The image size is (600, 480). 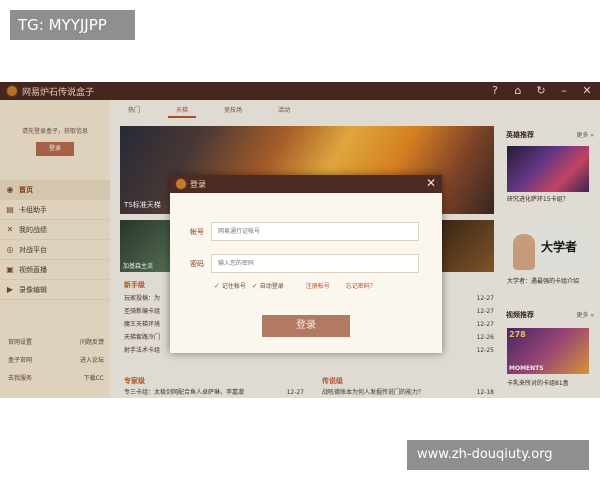 I want to click on password-label: 密码, so click(x=197, y=264).